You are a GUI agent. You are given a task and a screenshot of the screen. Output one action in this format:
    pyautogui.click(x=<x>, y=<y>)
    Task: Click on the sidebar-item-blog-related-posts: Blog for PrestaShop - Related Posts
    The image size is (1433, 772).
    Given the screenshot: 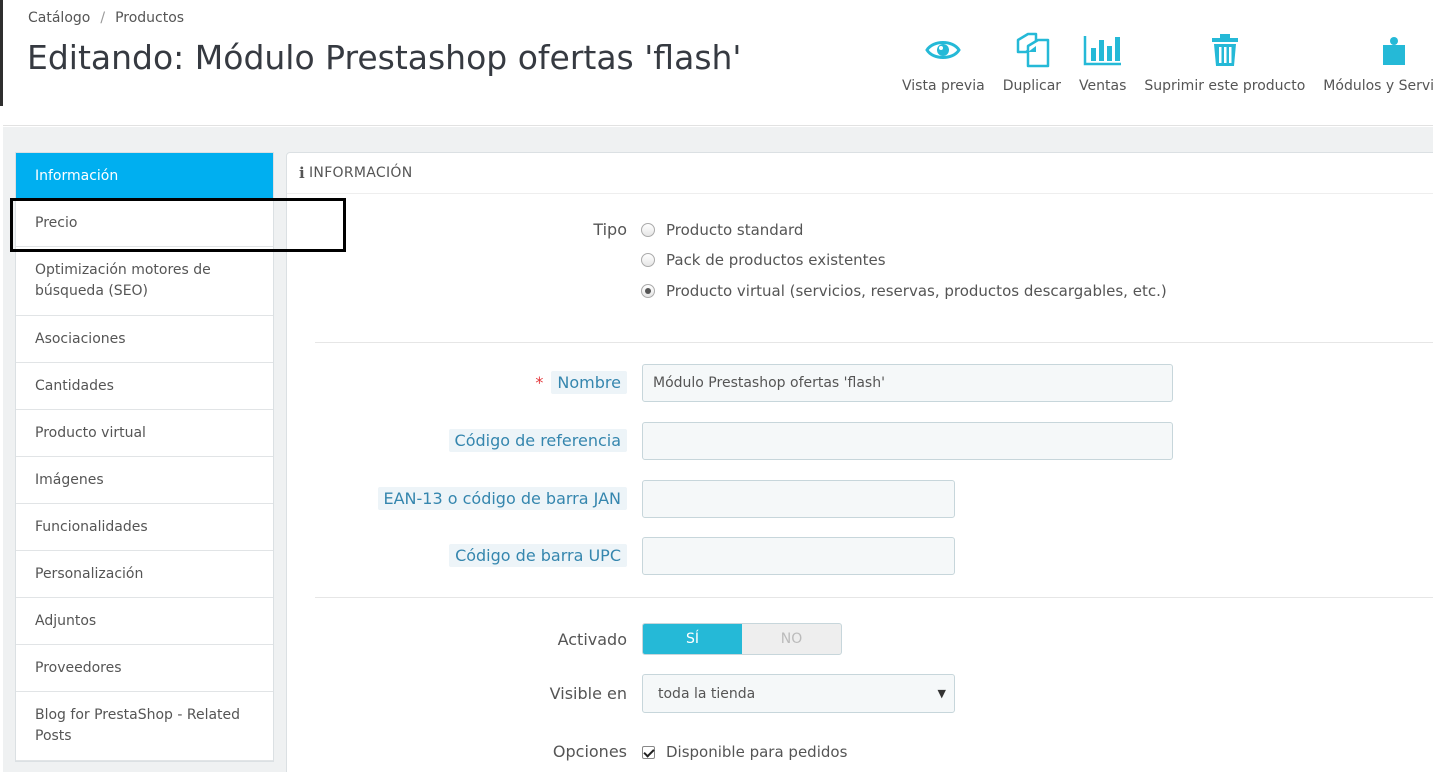 What is the action you would take?
    pyautogui.click(x=144, y=726)
    